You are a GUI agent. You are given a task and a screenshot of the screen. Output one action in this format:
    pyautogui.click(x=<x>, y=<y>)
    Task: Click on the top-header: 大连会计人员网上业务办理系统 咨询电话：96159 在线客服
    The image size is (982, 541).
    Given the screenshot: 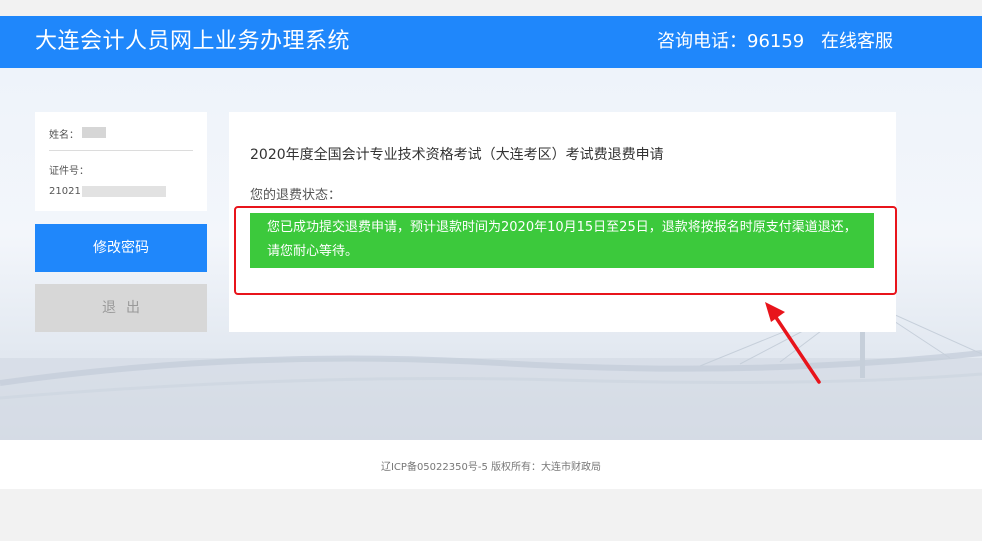 What is the action you would take?
    pyautogui.click(x=491, y=42)
    